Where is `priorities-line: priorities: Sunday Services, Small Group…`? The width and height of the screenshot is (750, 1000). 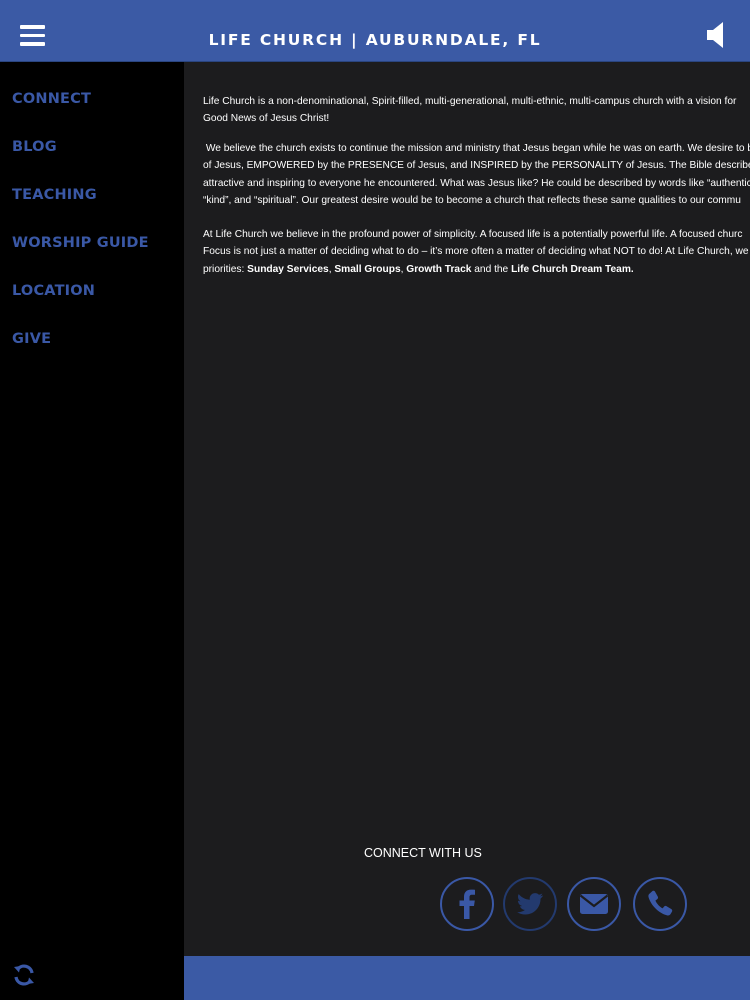
priorities-line: priorities: Sunday Services, Small Group… is located at coordinates (476, 269).